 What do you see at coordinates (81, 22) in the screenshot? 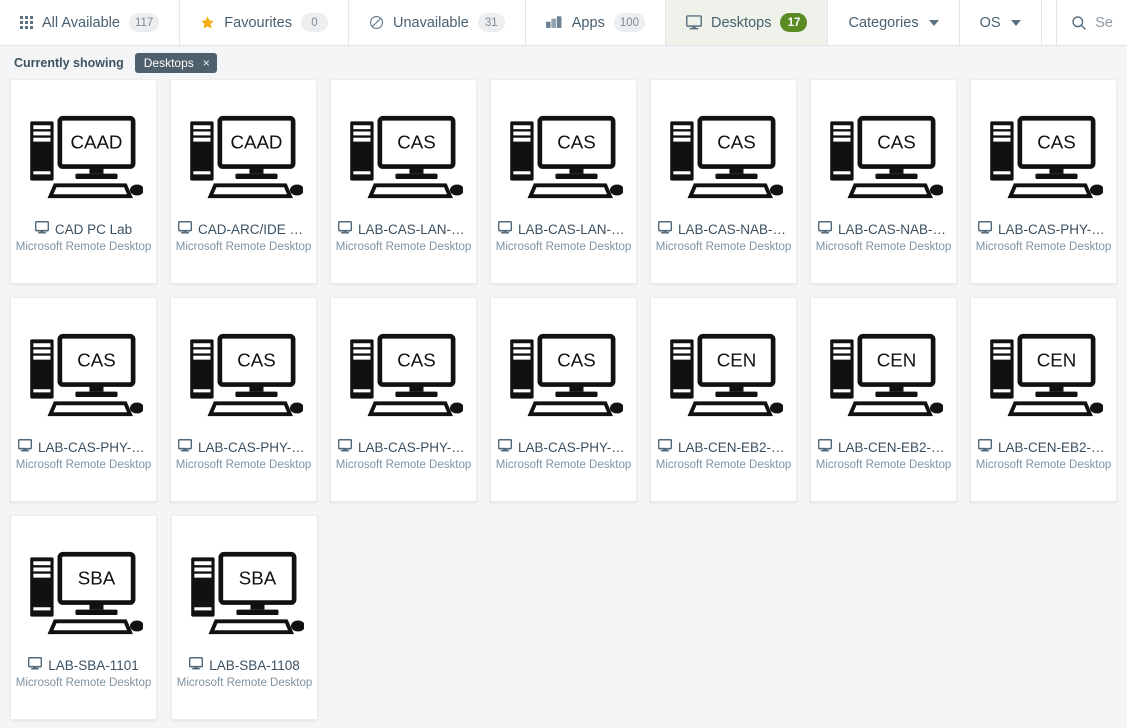
I see `tab-label: All Available` at bounding box center [81, 22].